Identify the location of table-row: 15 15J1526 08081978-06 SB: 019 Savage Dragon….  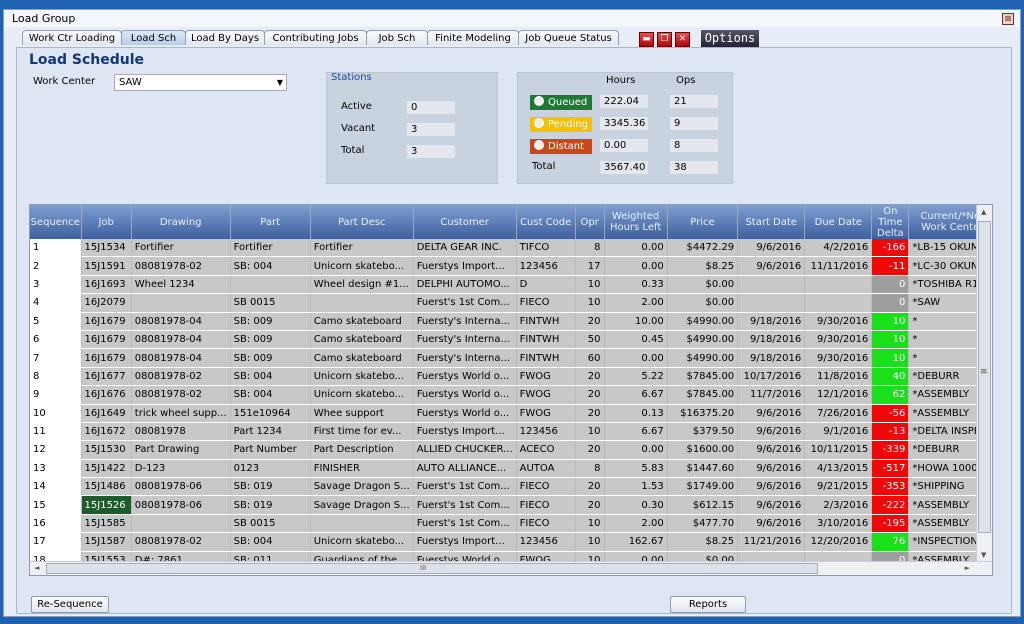
(511, 505).